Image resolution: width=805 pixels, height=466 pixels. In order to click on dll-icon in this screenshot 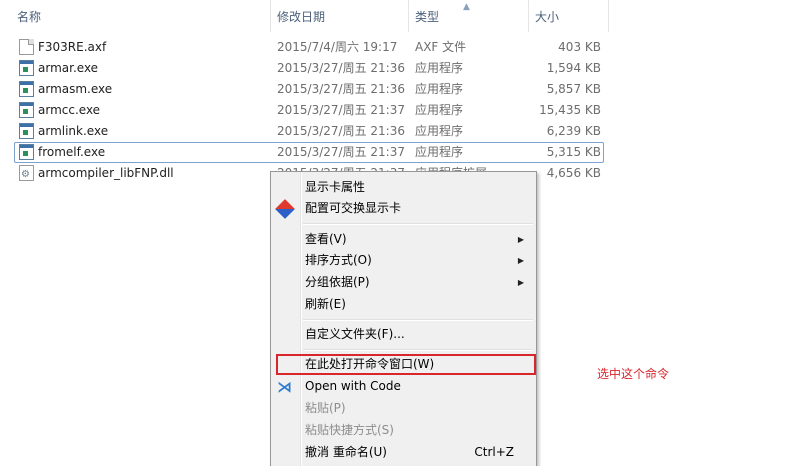, I will do `click(26, 174)`.